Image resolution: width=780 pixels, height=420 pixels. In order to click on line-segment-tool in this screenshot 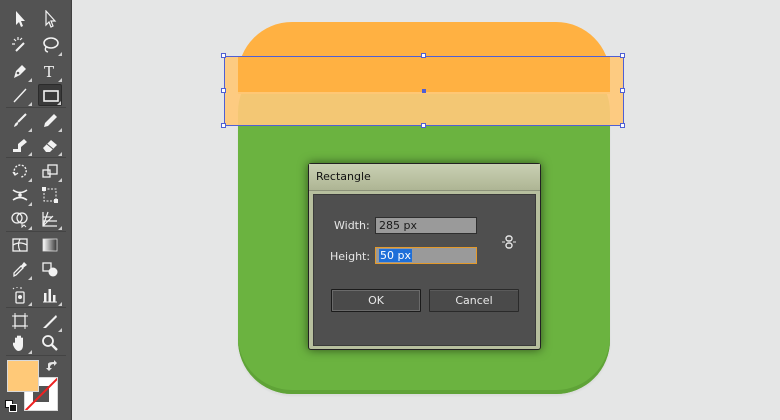, I will do `click(20, 95)`.